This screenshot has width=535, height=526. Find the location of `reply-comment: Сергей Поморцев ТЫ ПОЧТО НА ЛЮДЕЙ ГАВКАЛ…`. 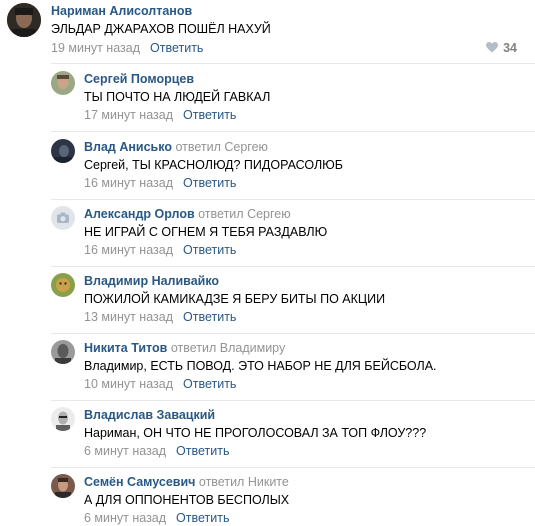

reply-comment: Сергей Поморцев ТЫ ПОЧТО НА ЛЮДЕЙ ГАВКАЛ… is located at coordinates (267, 100).